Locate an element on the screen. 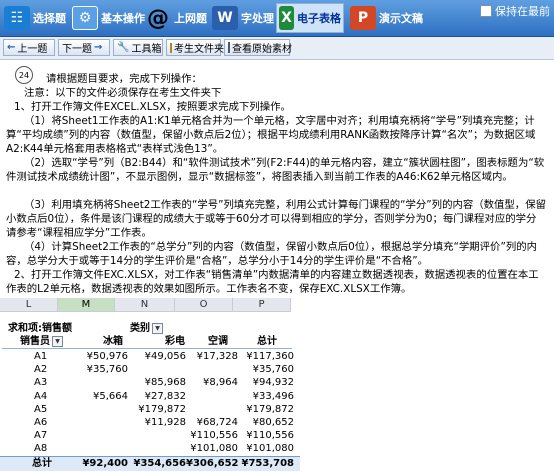 The image size is (554, 472). excel-icon: X is located at coordinates (286, 18).